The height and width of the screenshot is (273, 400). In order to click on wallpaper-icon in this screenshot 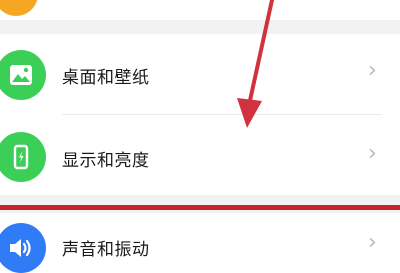, I will do `click(23, 75)`.